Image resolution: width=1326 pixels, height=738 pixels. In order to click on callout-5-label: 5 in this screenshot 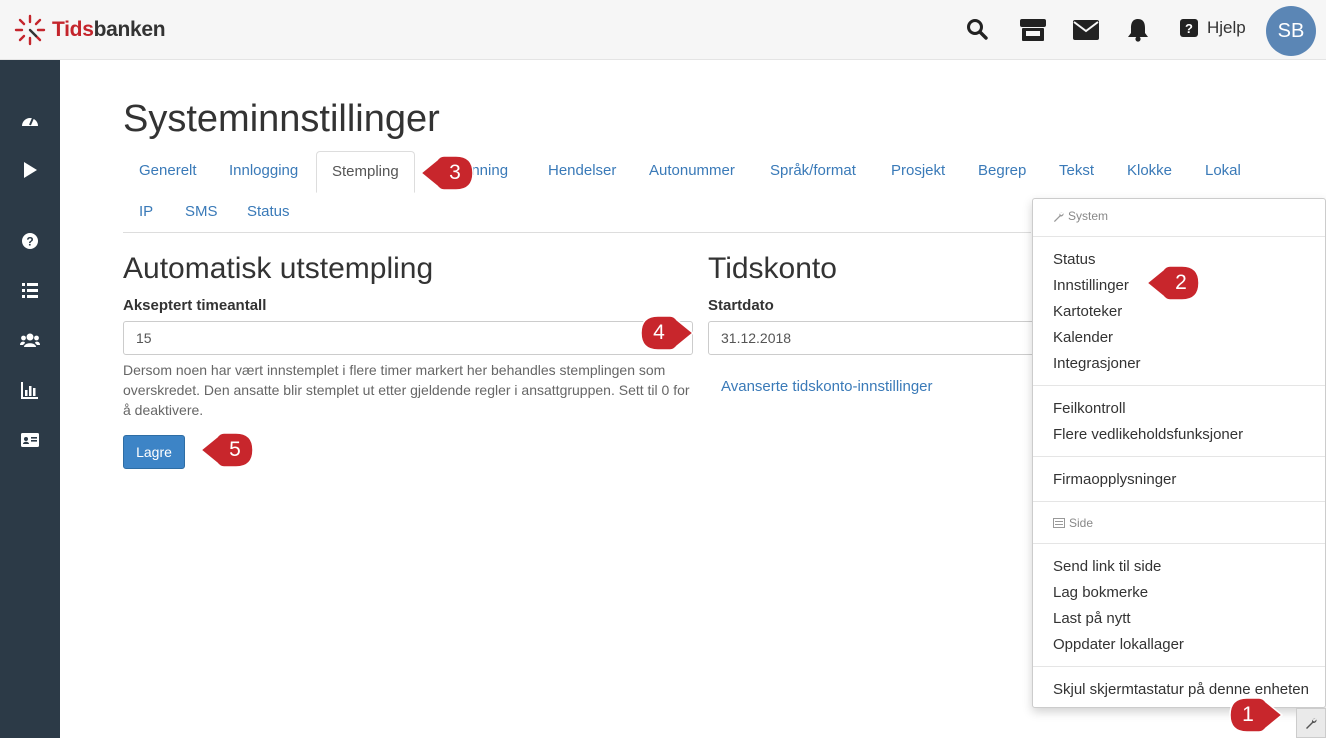, I will do `click(235, 449)`.